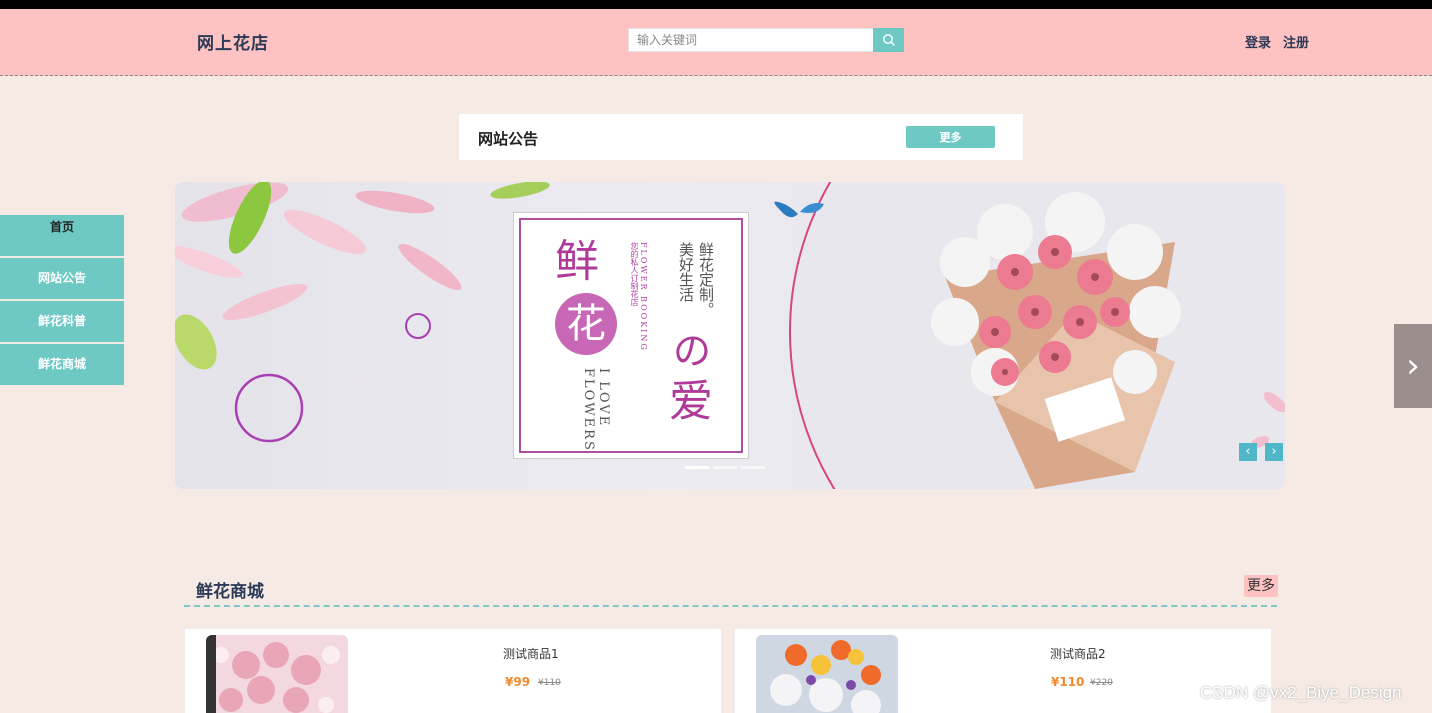 This screenshot has height=713, width=1432. Describe the element at coordinates (531, 653) in the screenshot. I see `product-name: 测试商品1` at that location.